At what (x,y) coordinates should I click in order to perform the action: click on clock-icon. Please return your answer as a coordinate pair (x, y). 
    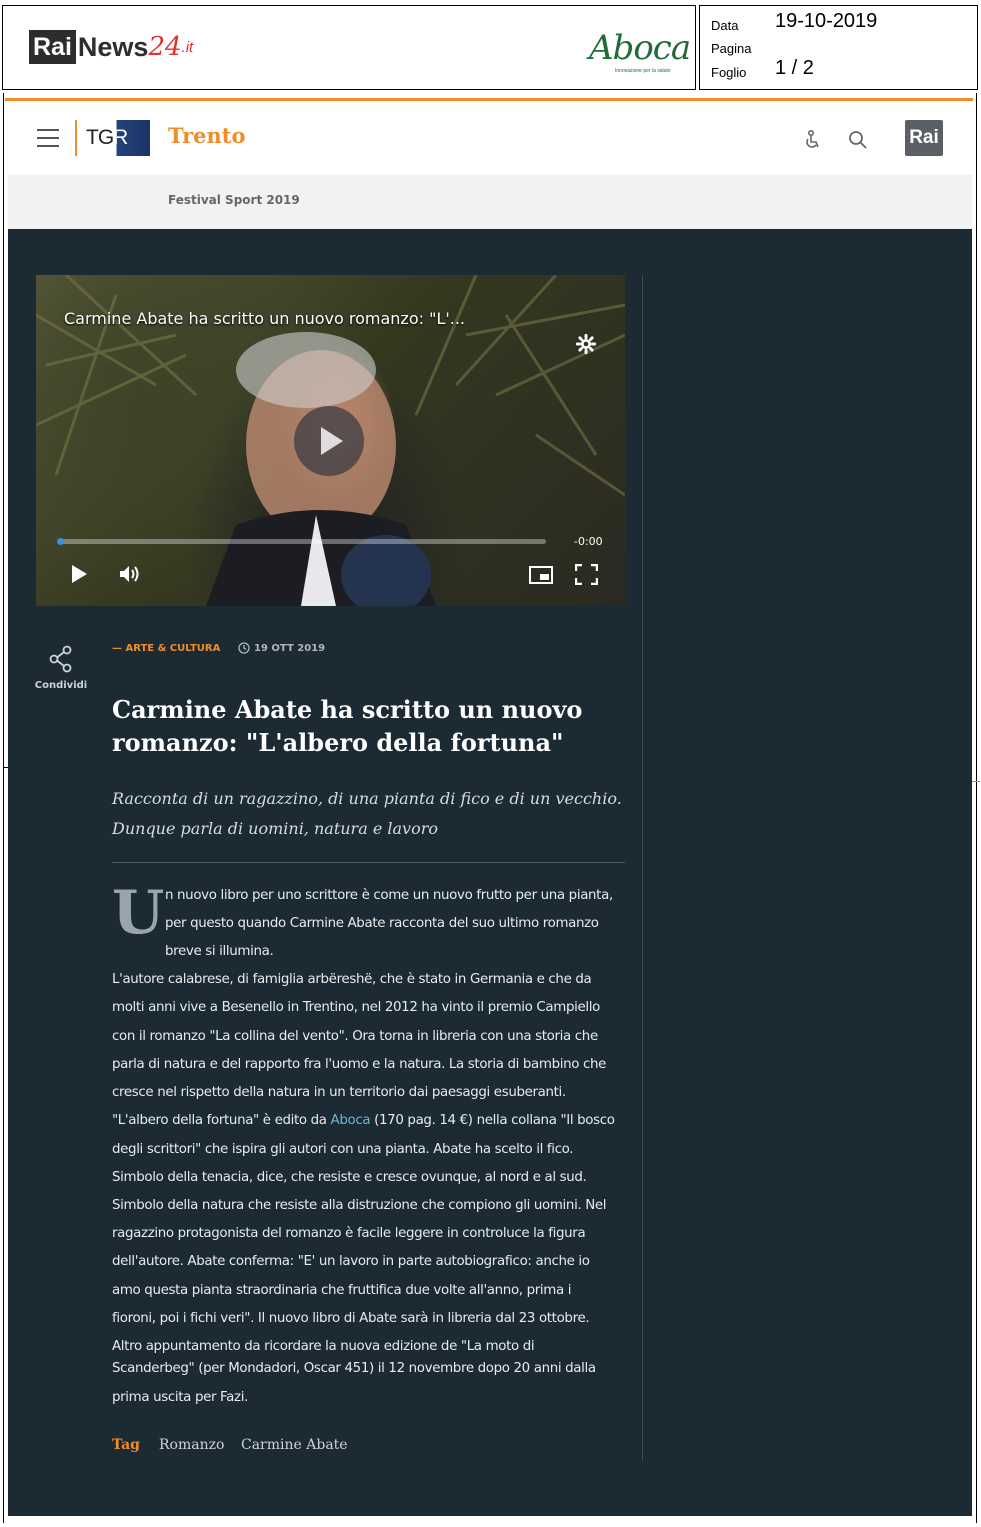
    Looking at the image, I should click on (244, 648).